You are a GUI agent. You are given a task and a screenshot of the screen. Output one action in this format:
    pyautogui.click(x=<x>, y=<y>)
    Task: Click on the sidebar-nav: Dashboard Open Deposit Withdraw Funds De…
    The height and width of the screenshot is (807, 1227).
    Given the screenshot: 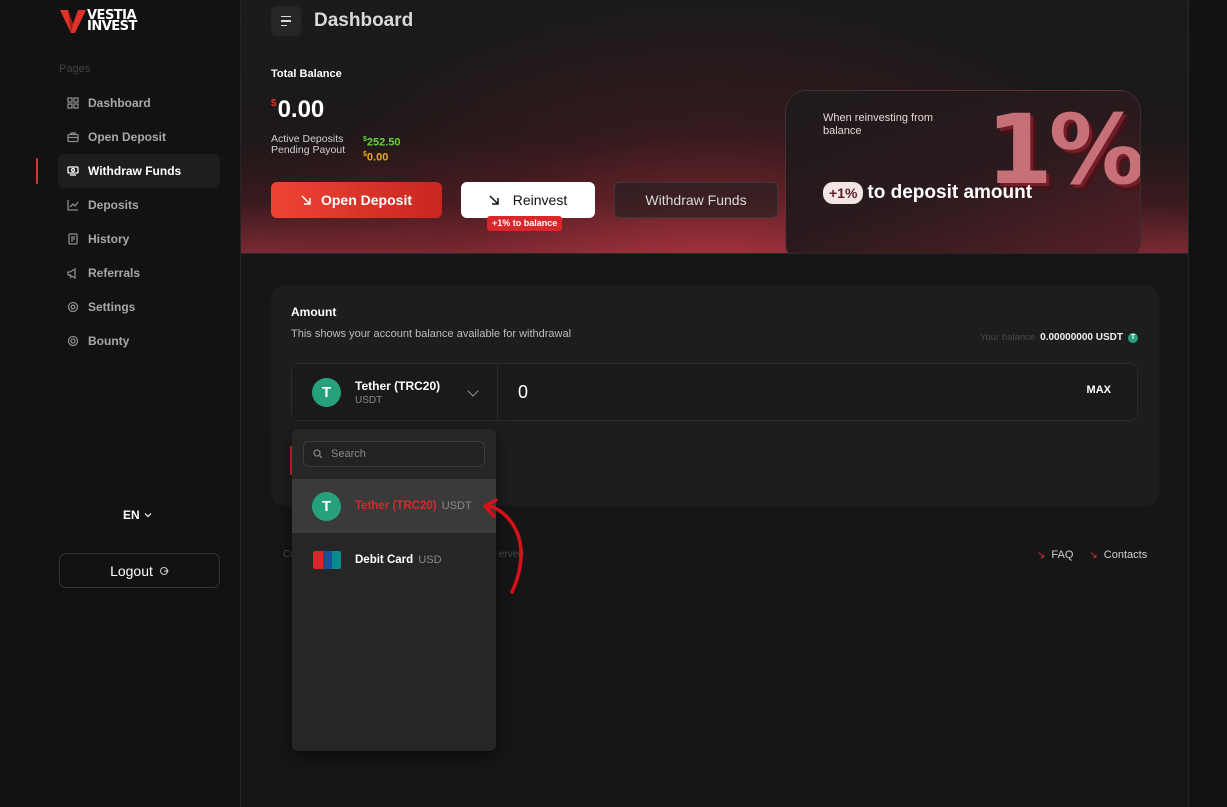 What is the action you would take?
    pyautogui.click(x=128, y=222)
    